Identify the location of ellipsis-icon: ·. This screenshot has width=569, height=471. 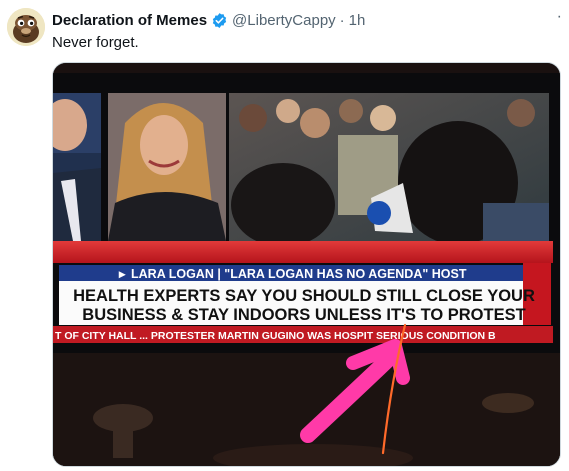
(559, 16).